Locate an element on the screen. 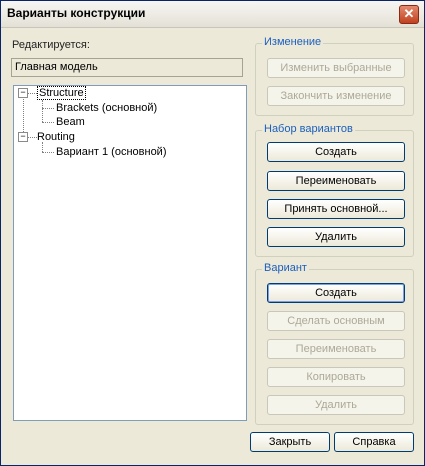 Image resolution: width=425 pixels, height=466 pixels. tree-node-routing: Routing is located at coordinates (56, 137).